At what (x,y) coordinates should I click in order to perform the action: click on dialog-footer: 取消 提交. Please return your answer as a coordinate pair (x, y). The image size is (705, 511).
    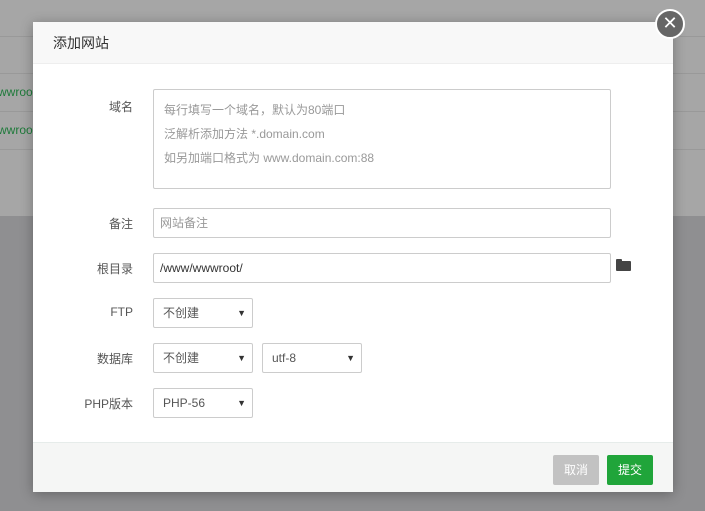
    Looking at the image, I should click on (353, 467).